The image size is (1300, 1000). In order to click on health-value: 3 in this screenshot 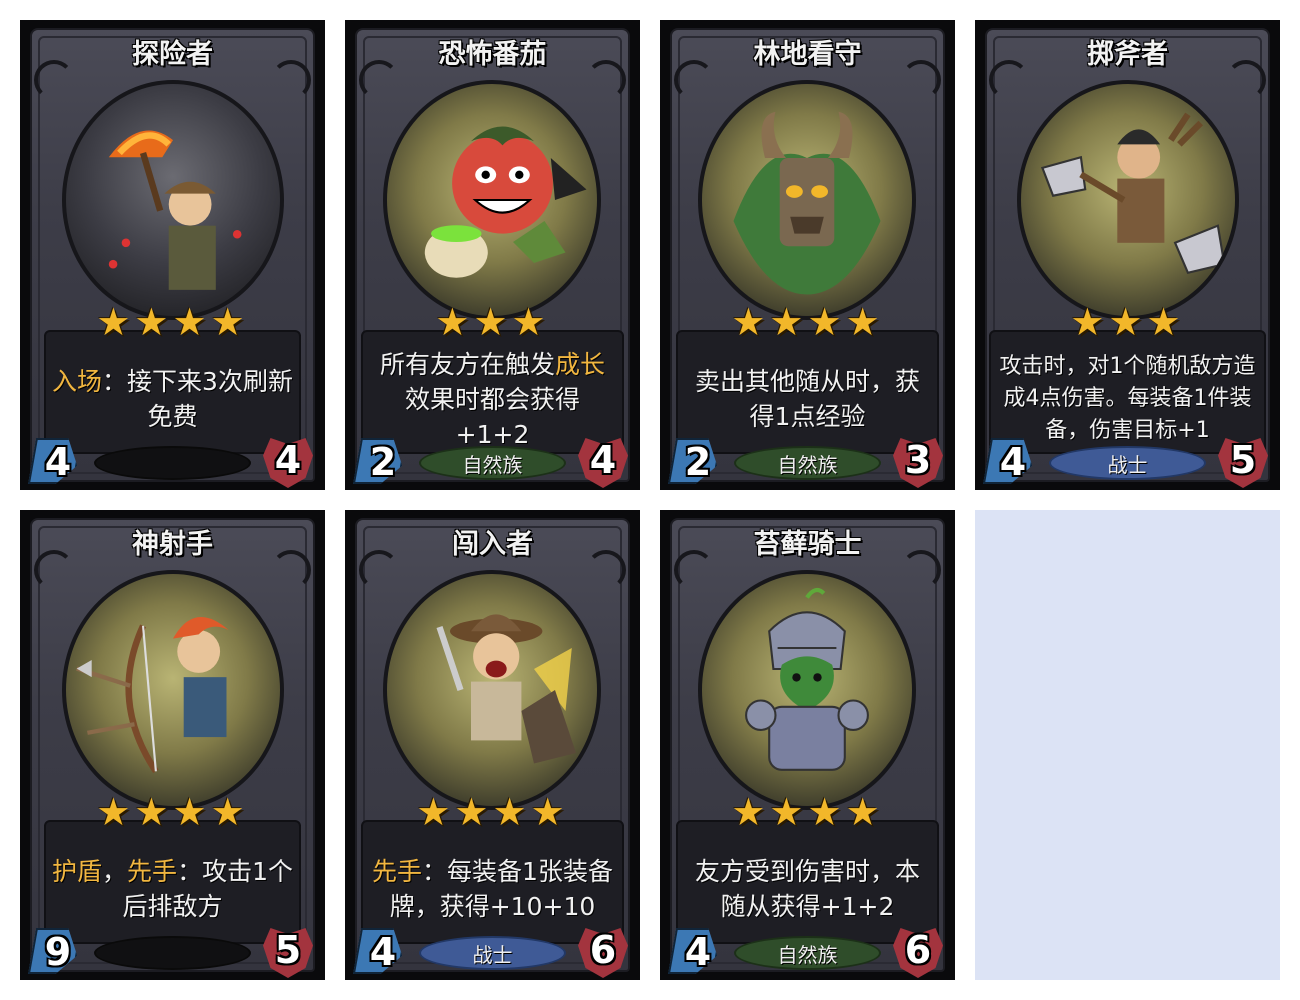, I will do `click(918, 460)`.